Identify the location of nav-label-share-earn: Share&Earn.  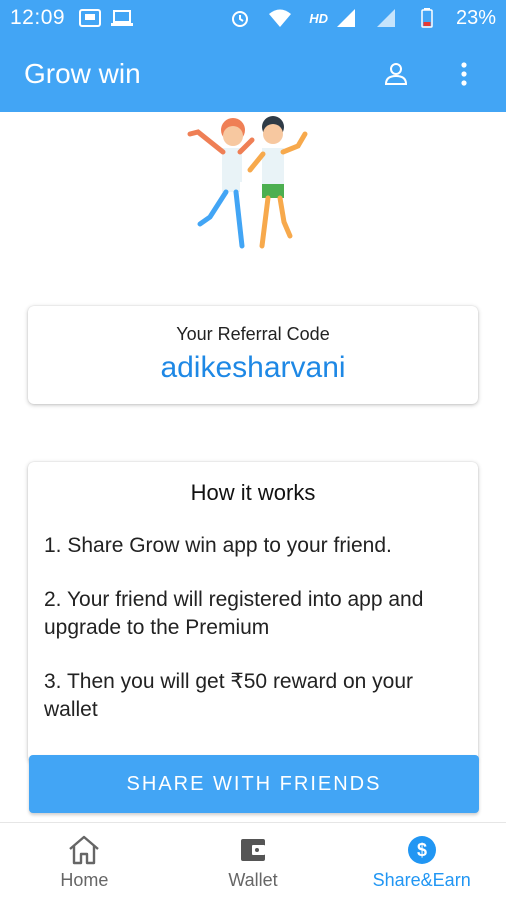
(421, 880).